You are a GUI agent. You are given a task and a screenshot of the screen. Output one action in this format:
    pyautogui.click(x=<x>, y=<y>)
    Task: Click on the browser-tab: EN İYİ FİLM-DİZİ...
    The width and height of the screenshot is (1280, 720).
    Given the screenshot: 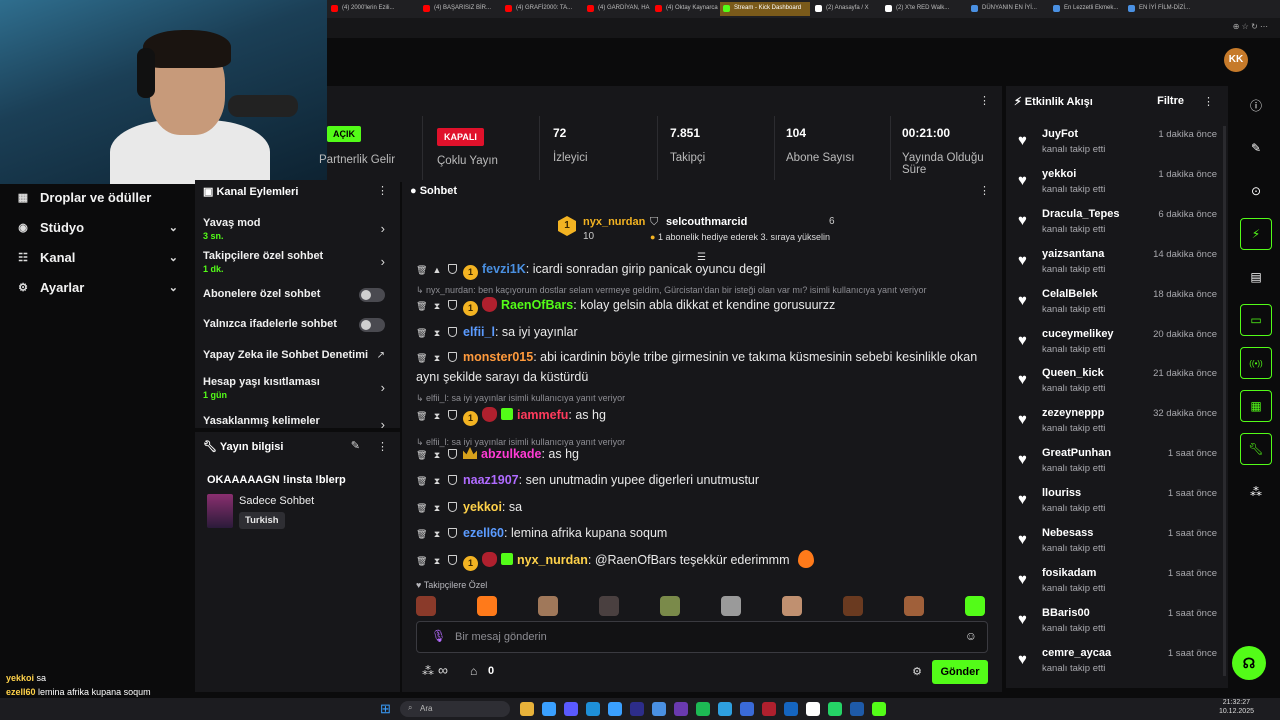 What is the action you would take?
    pyautogui.click(x=1157, y=9)
    